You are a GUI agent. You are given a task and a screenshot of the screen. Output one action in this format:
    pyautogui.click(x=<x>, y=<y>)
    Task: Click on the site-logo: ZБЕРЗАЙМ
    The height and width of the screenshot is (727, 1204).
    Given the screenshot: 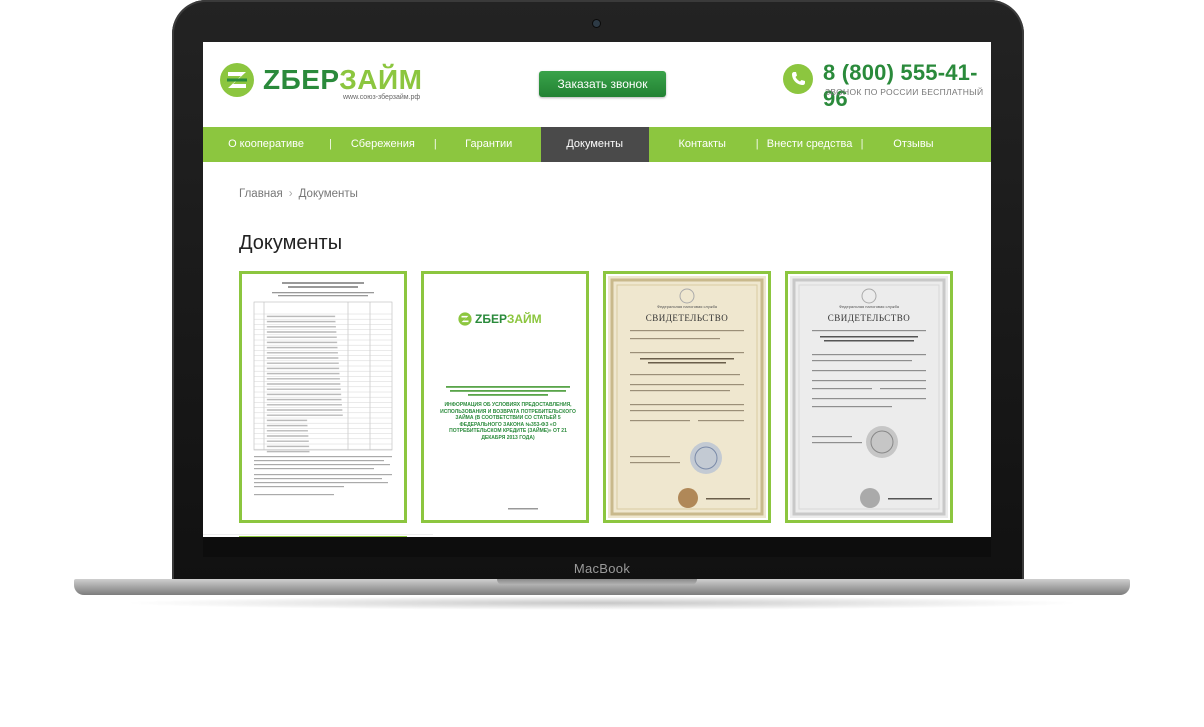 What is the action you would take?
    pyautogui.click(x=320, y=80)
    